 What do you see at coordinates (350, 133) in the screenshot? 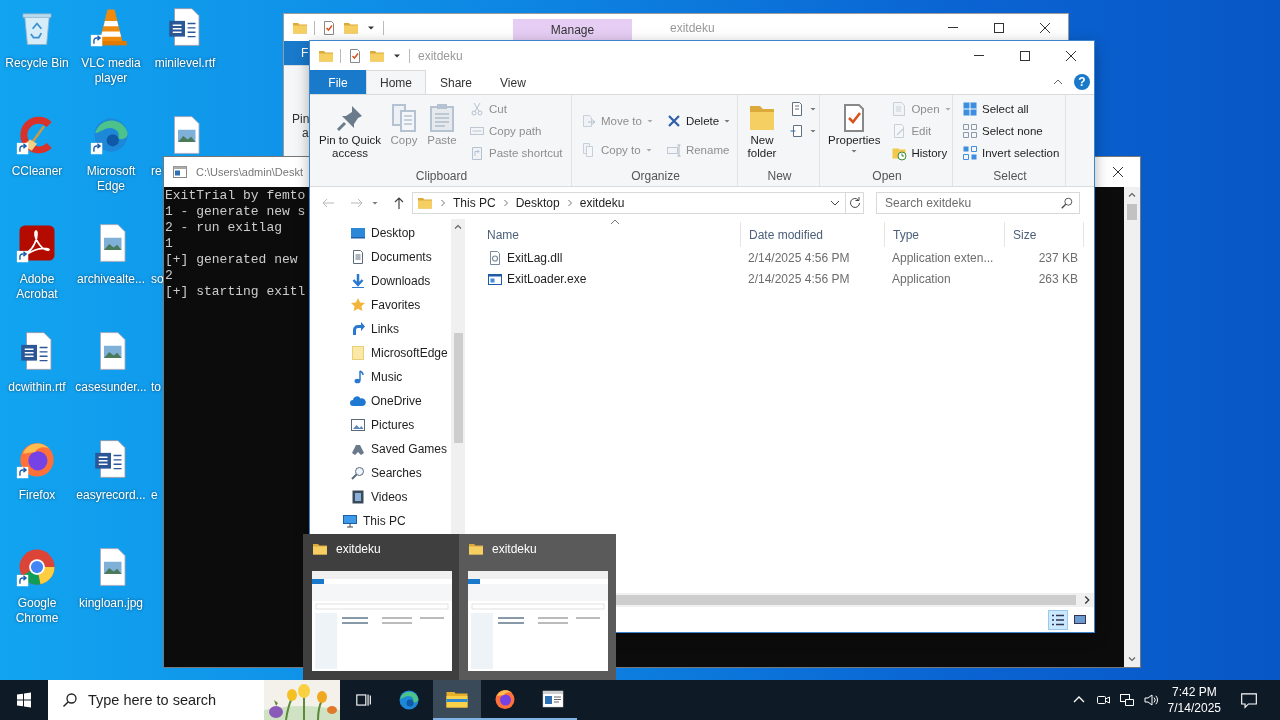
I see `ribbon-button: Pin to Quick access` at bounding box center [350, 133].